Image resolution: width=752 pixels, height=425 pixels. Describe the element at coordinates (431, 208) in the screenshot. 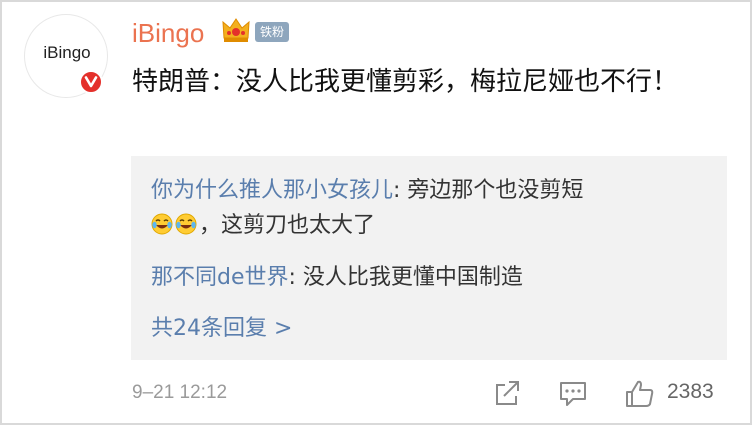

I see `reply-item: 你为什么推人那小女孩儿: 旁边那个也没剪短 ，这剪刀也太大了` at that location.